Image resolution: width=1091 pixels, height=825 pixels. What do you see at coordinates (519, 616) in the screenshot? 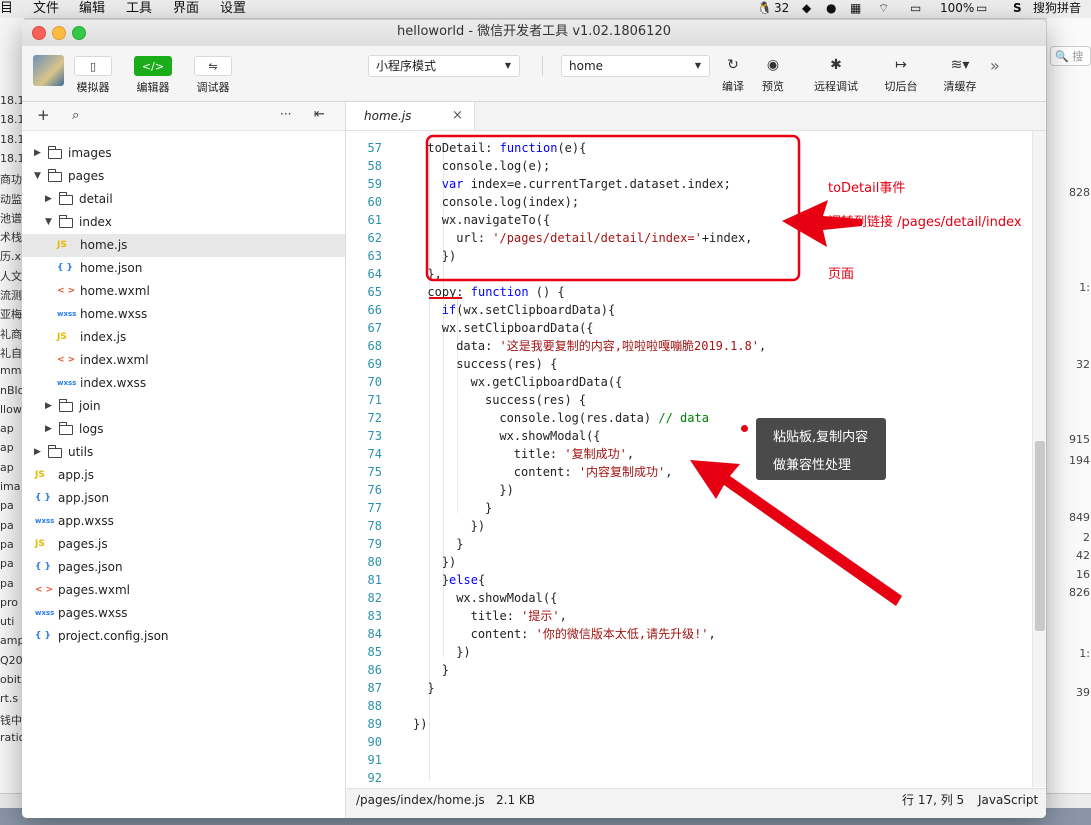
I see `code-line: title: '提示',` at bounding box center [519, 616].